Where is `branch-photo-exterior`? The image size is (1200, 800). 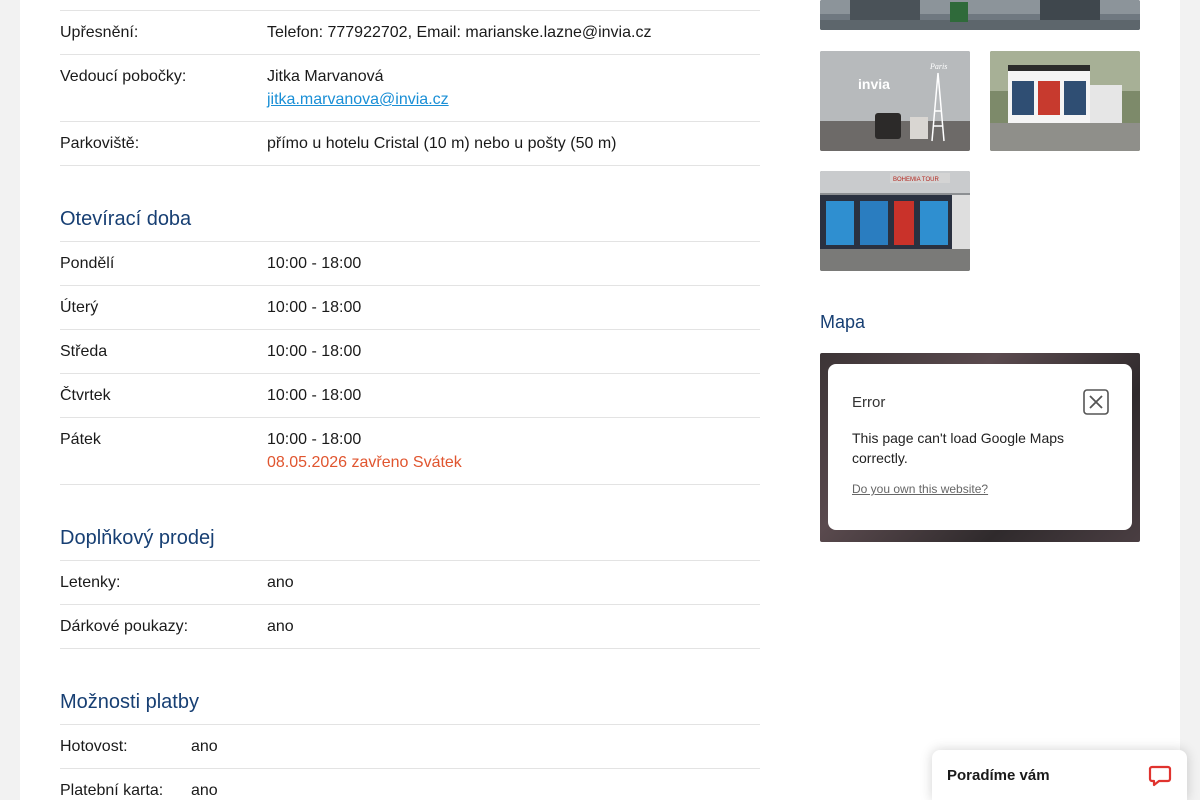
branch-photo-exterior is located at coordinates (1065, 101).